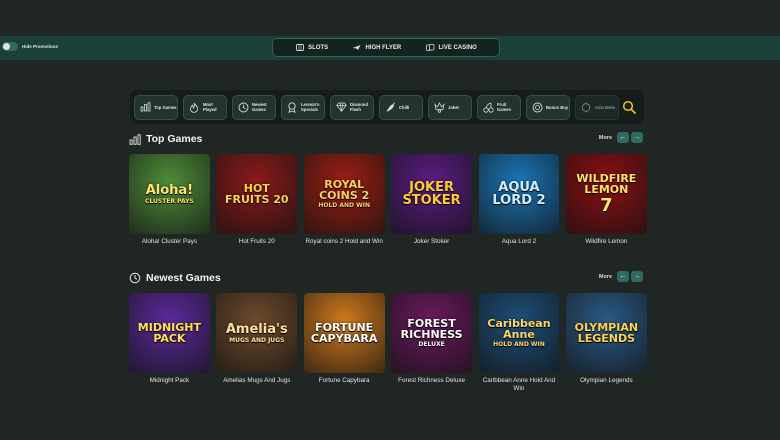 The width and height of the screenshot is (780, 440). Describe the element at coordinates (605, 107) in the screenshot. I see `category-label: Asia Belie` at that location.